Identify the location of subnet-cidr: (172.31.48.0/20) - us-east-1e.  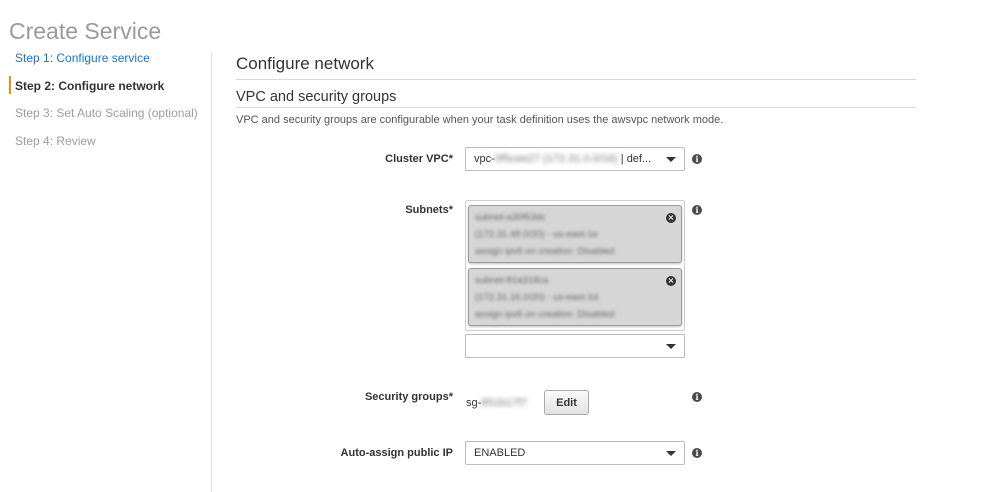
(537, 234).